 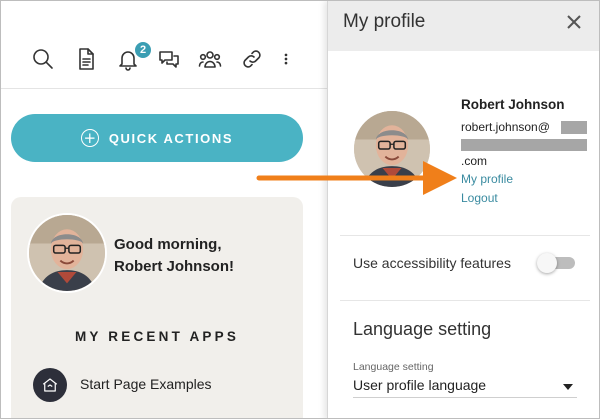 I want to click on panel-header: My profile, so click(x=463, y=26).